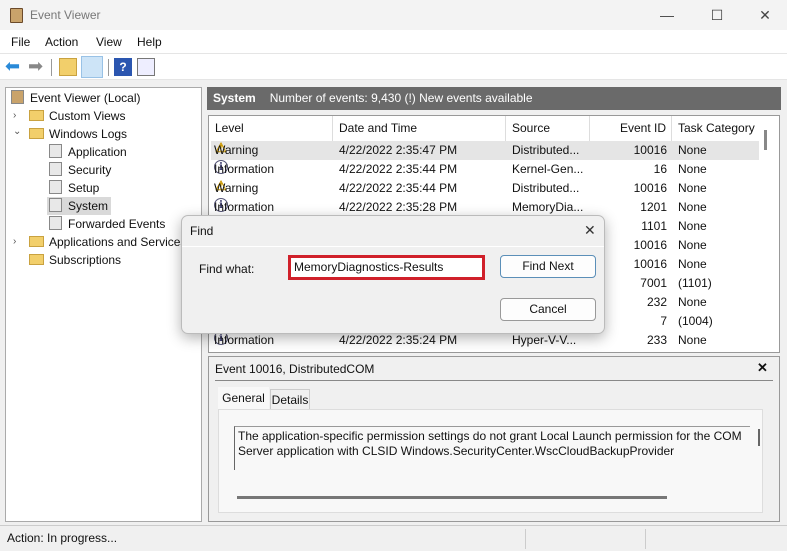 Image resolution: width=787 pixels, height=551 pixels. What do you see at coordinates (419, 128) in the screenshot?
I see `column-date-time: Date and Time` at bounding box center [419, 128].